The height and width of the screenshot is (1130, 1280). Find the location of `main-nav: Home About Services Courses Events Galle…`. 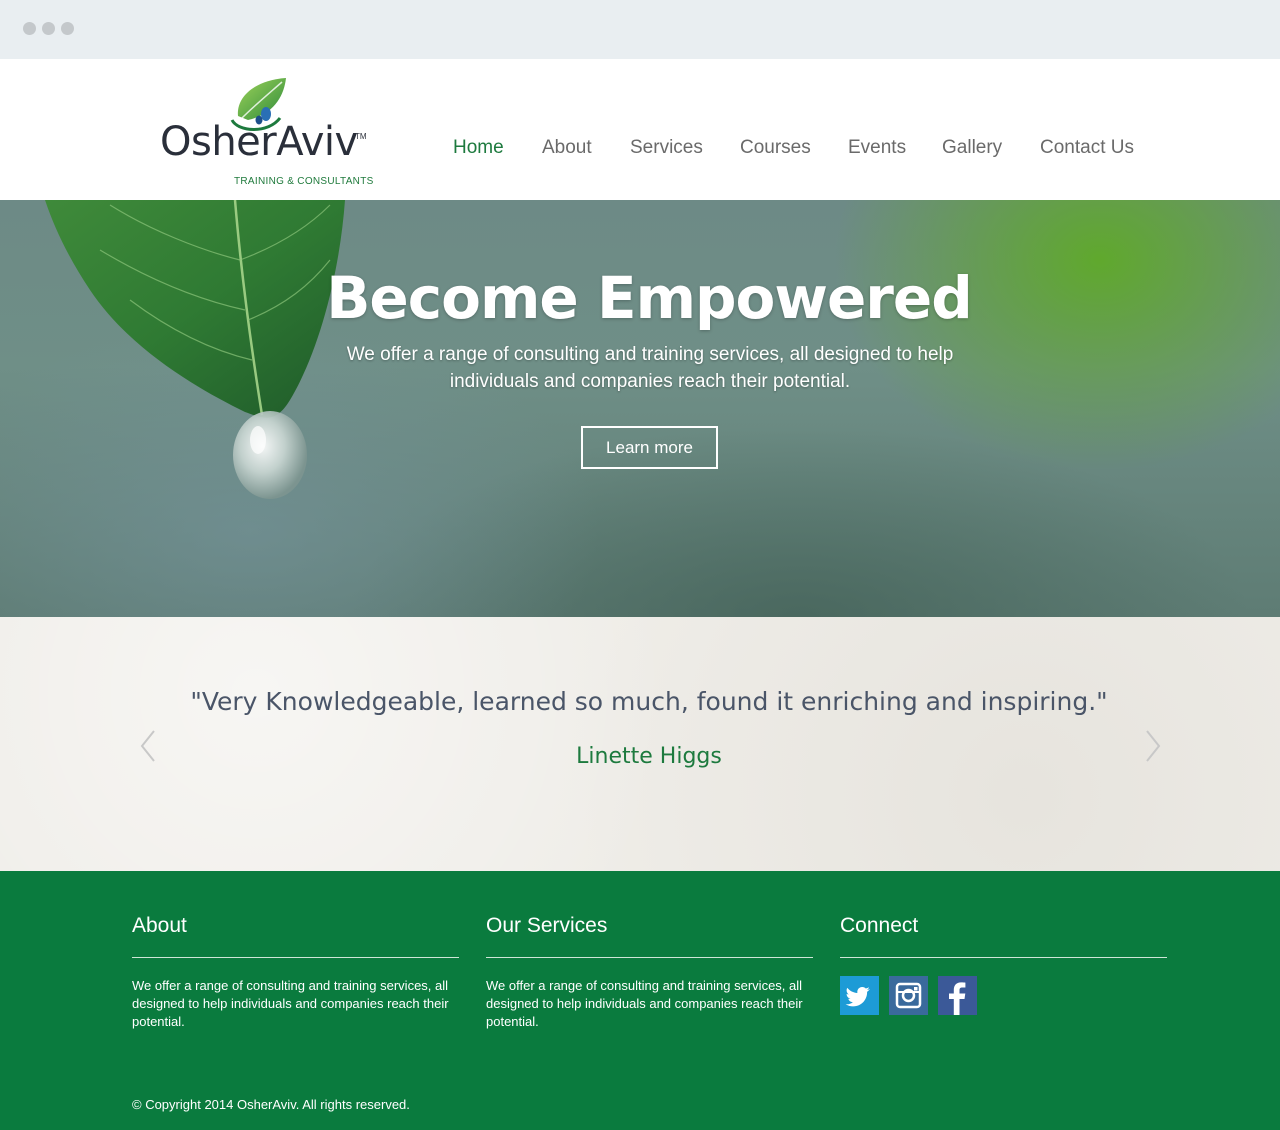

main-nav: Home About Services Courses Events Galle… is located at coordinates (640, 152).